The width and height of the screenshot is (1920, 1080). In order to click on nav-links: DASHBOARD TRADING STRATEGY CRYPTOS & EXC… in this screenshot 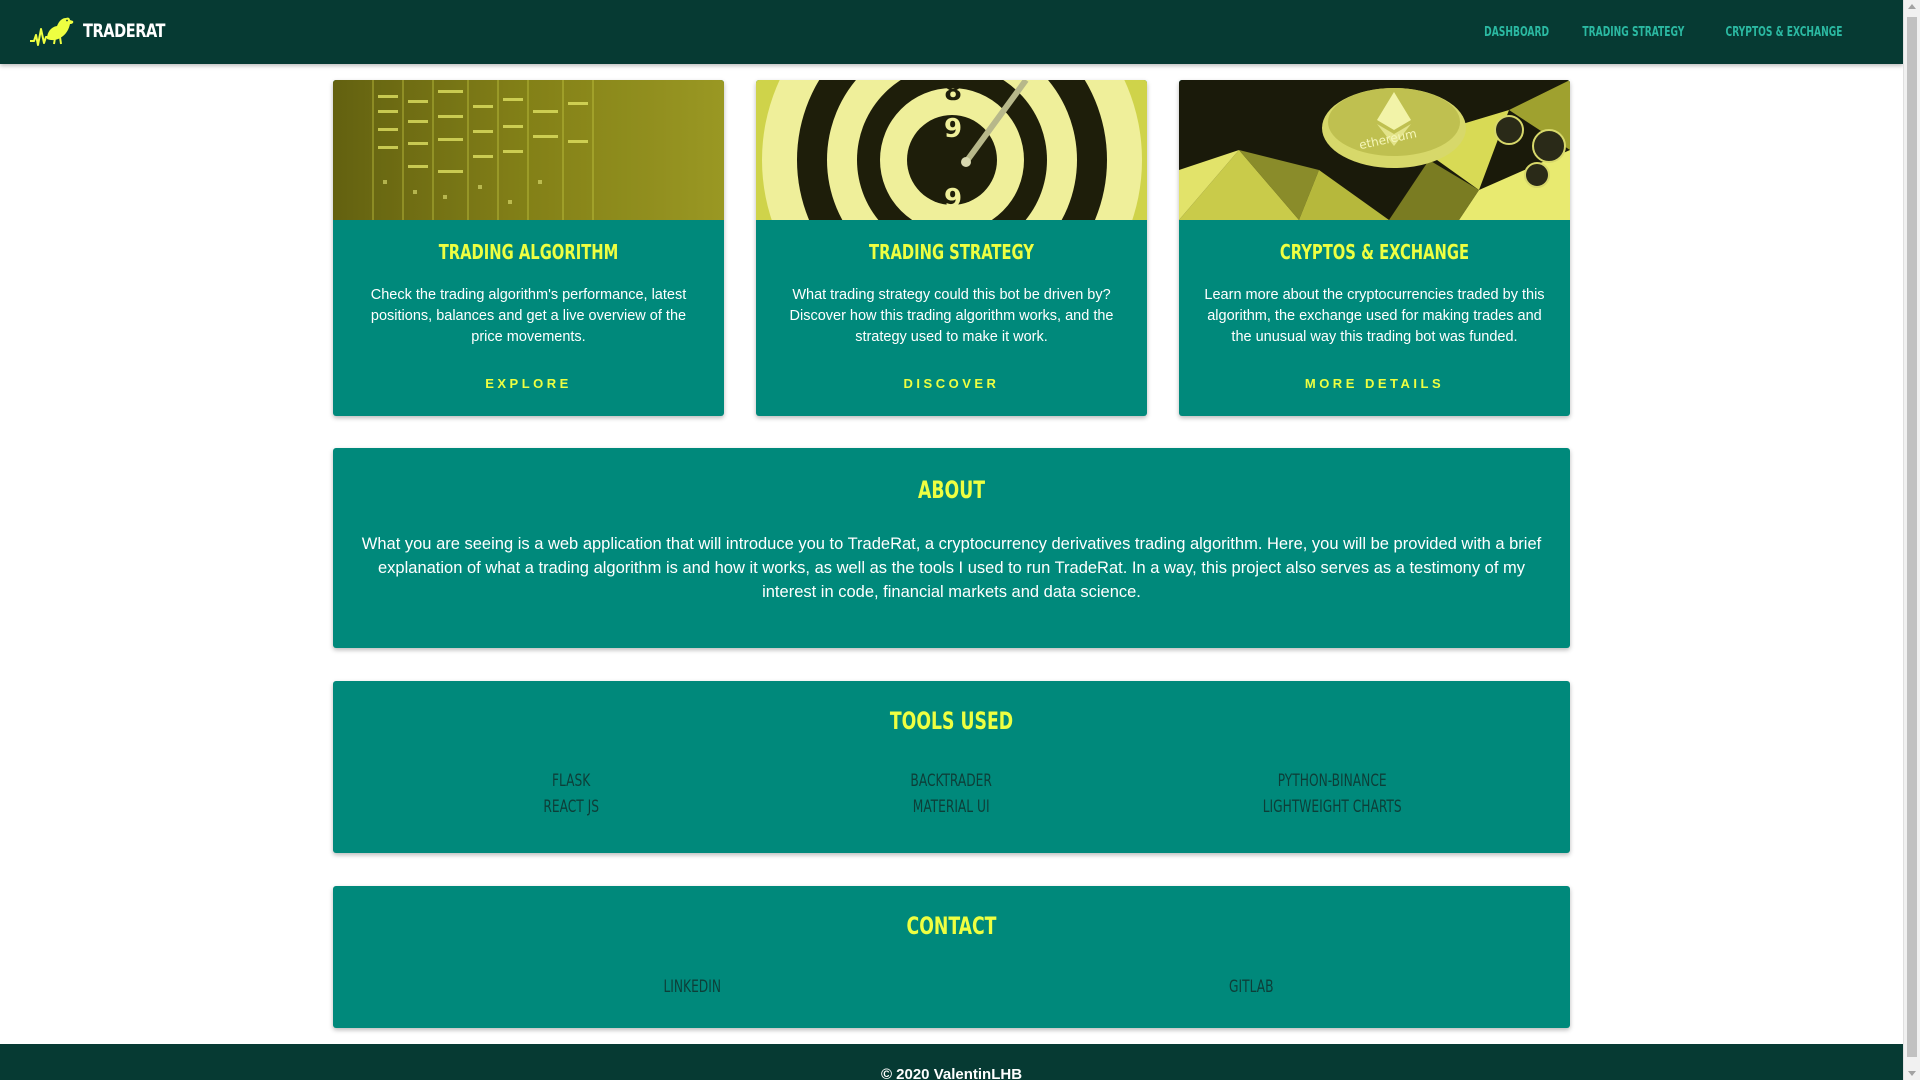, I will do `click(1666, 32)`.